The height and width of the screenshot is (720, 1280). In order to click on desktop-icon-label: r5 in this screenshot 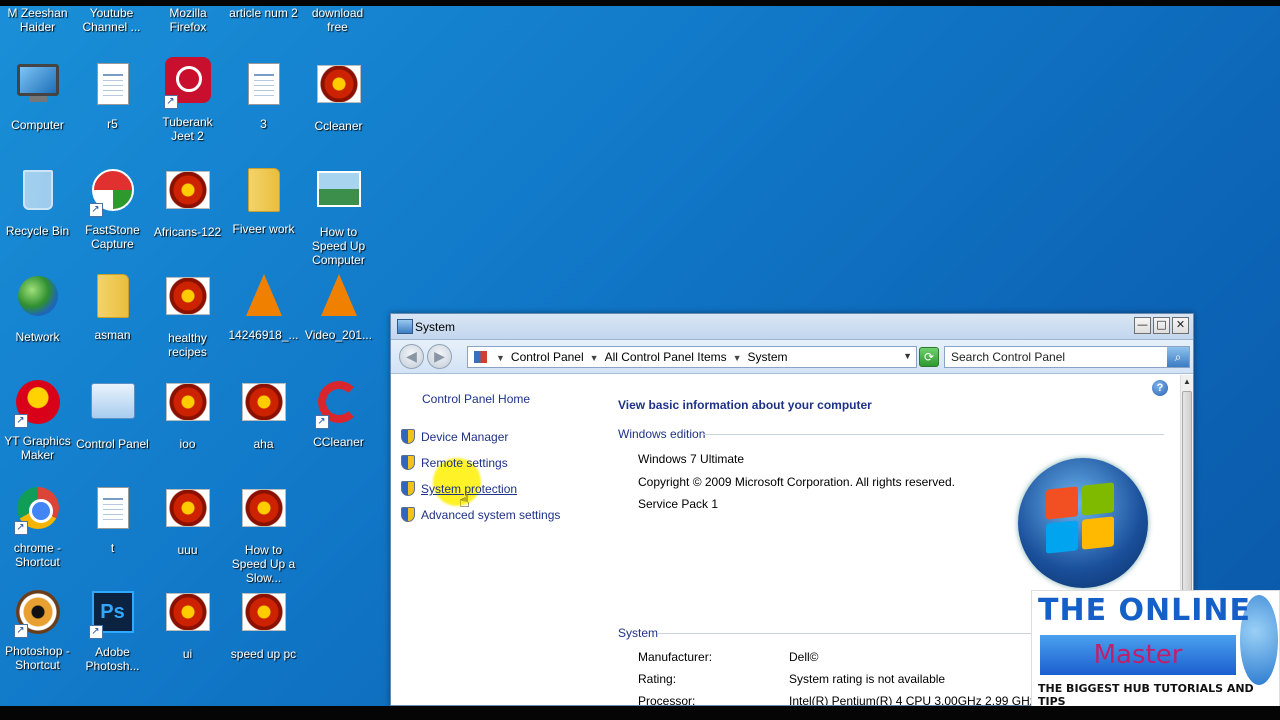, I will do `click(112, 124)`.